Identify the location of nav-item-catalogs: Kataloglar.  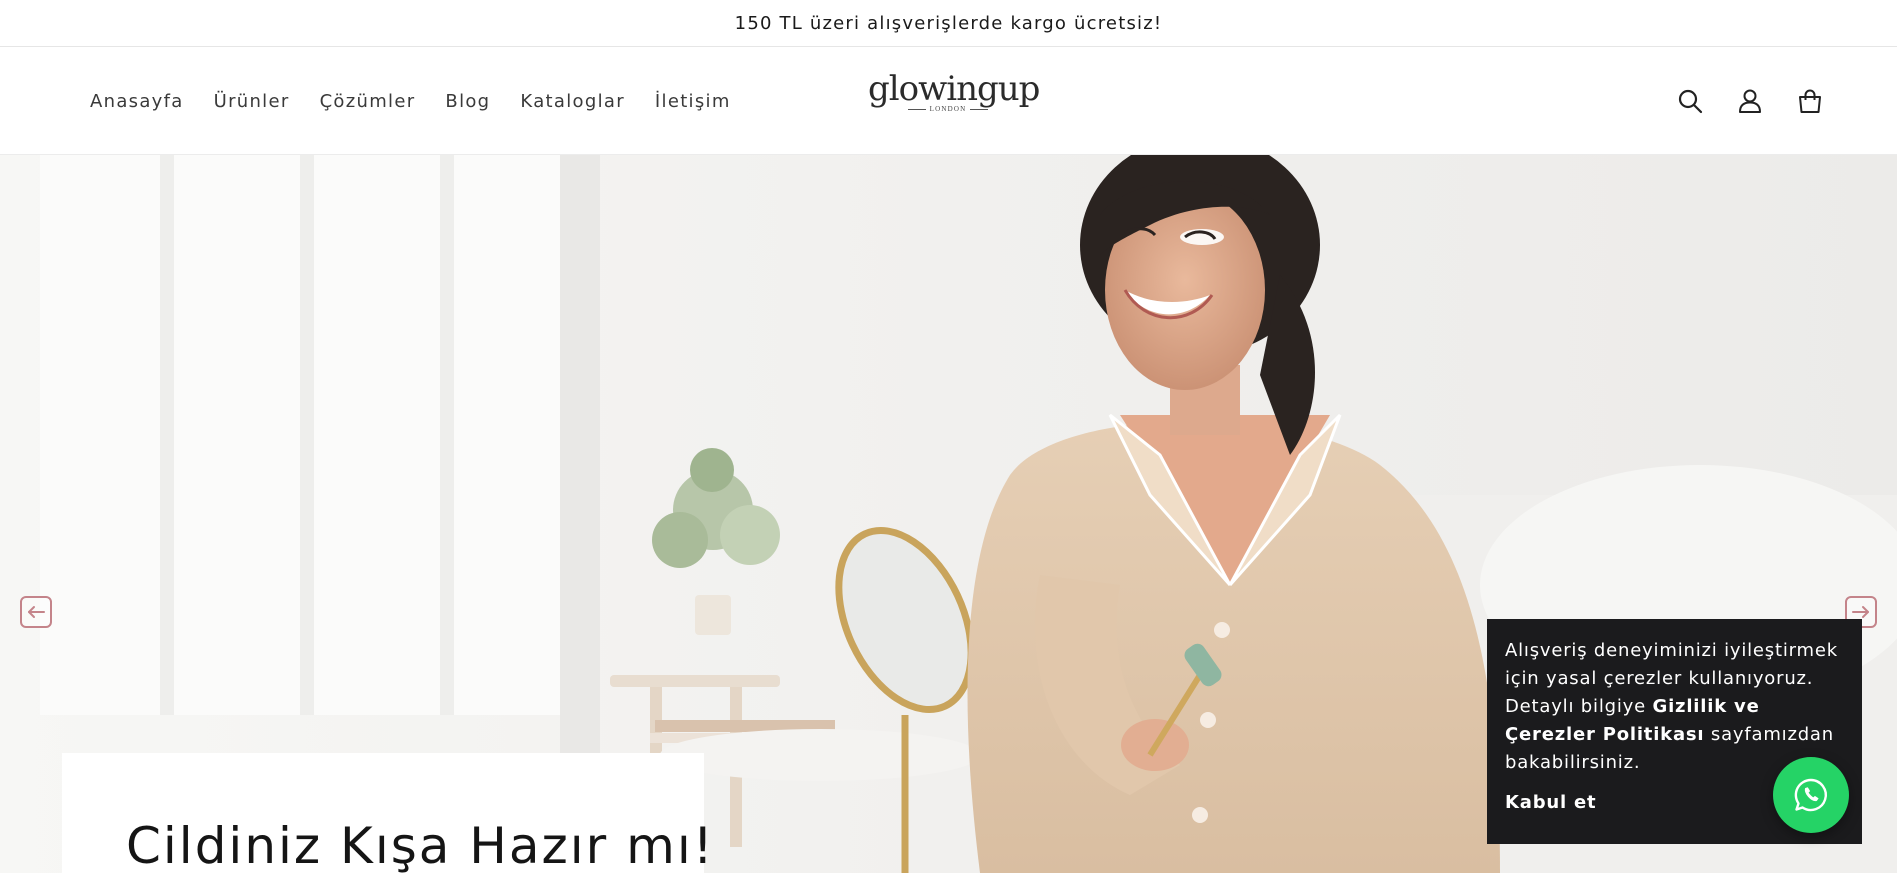
(572, 101).